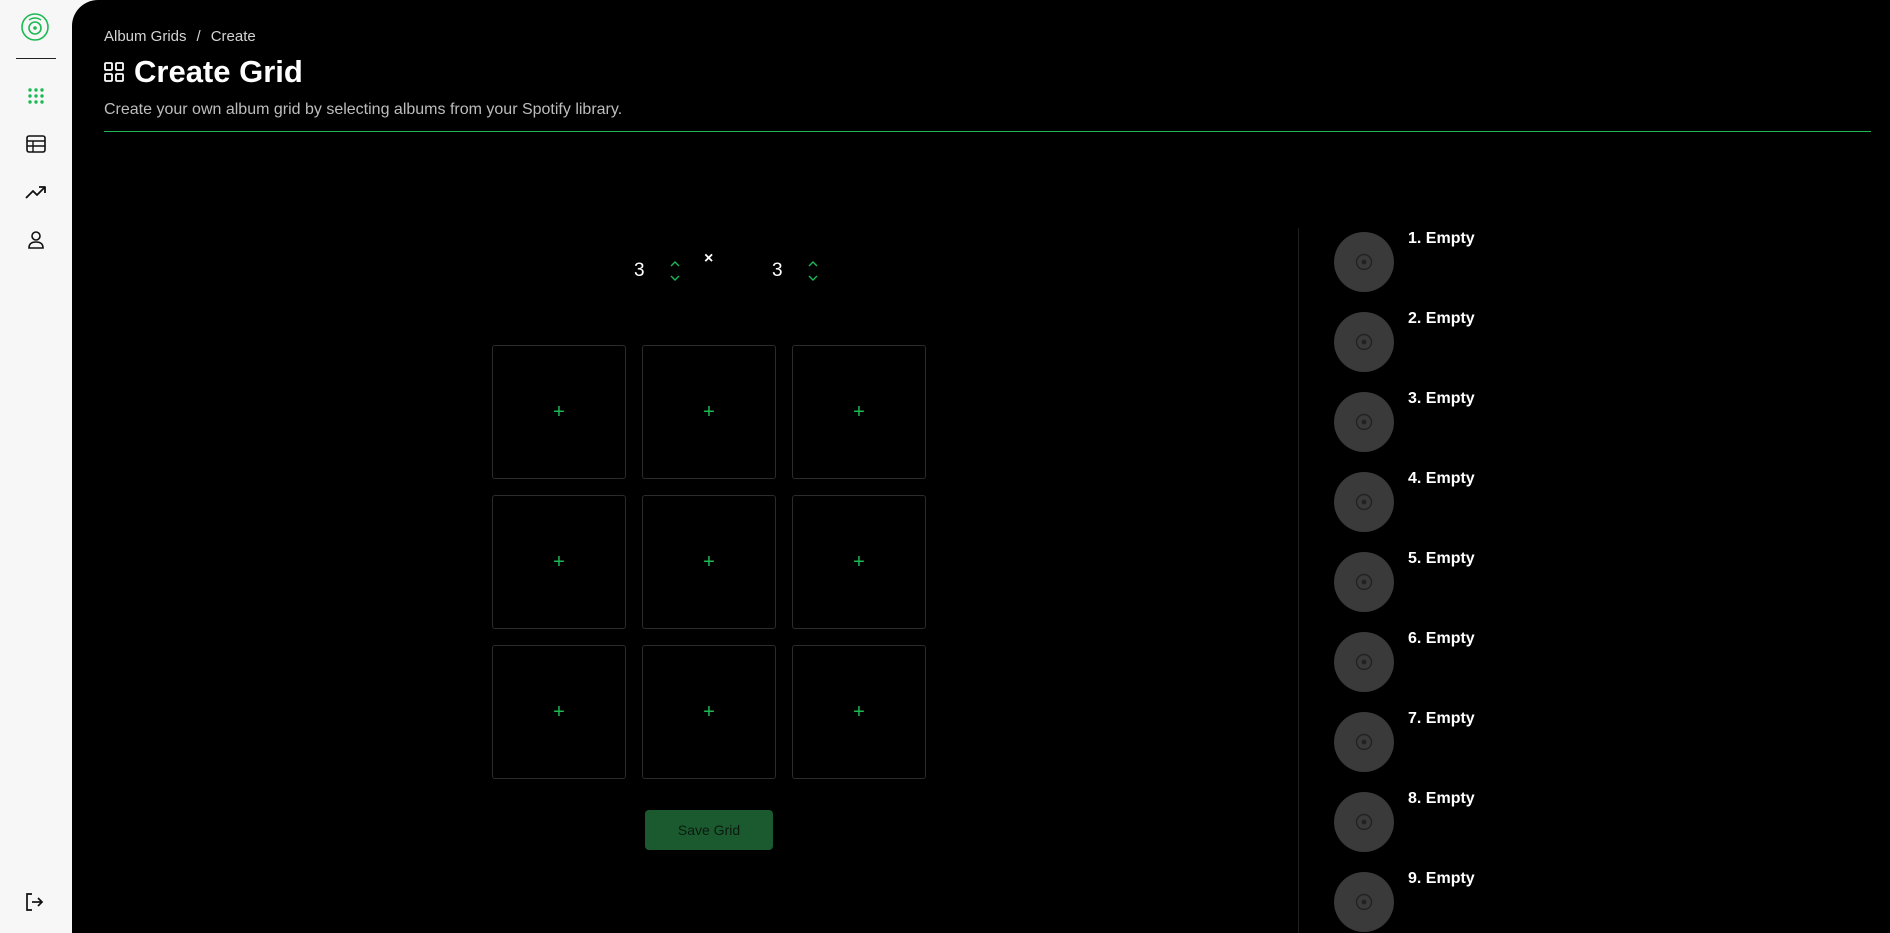 This screenshot has width=1890, height=933. Describe the element at coordinates (114, 72) in the screenshot. I see `grid-layout-icon` at that location.